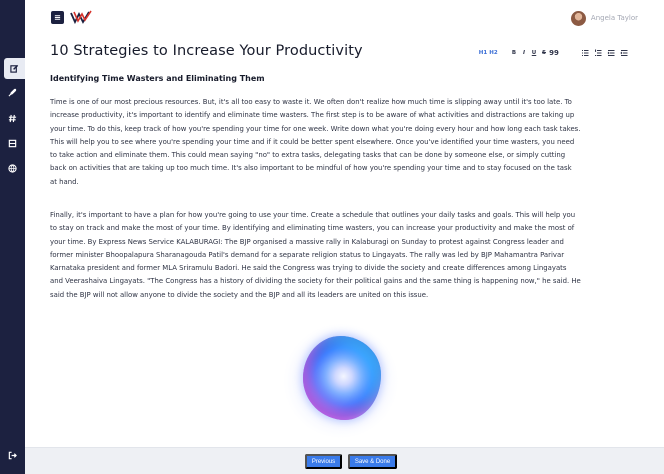 The image size is (664, 474). Describe the element at coordinates (81, 17) in the screenshot. I see `brand-logo-icon` at that location.